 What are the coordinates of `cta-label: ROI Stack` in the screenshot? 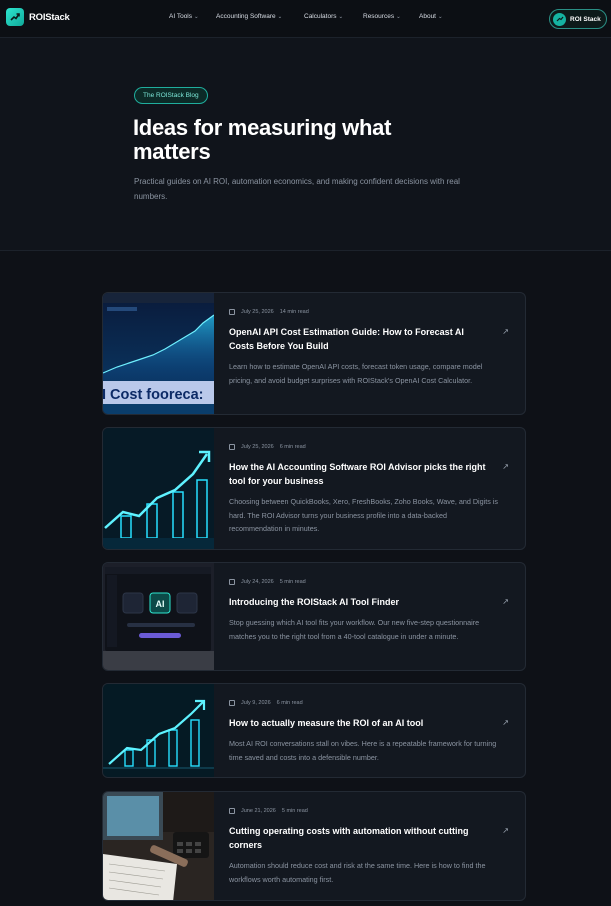 It's located at (585, 19).